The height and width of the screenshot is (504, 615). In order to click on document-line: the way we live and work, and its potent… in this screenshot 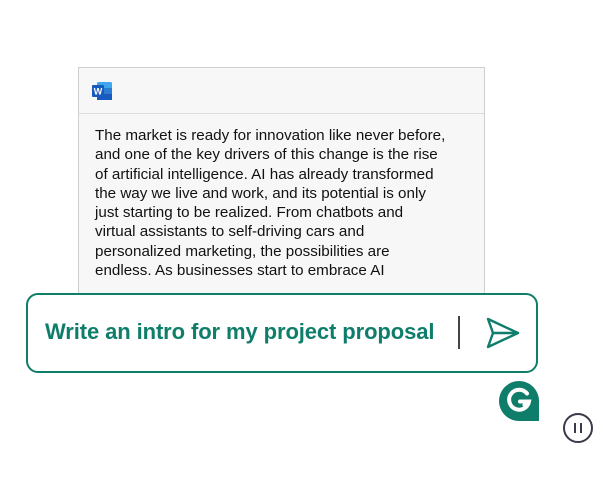, I will do `click(260, 193)`.